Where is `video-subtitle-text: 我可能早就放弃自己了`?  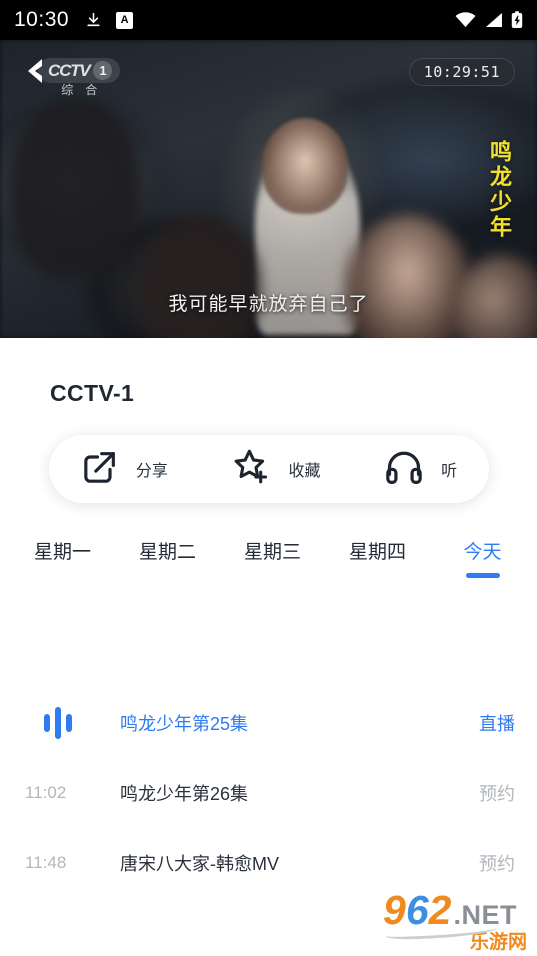
video-subtitle-text: 我可能早就放弃自己了 is located at coordinates (268, 304).